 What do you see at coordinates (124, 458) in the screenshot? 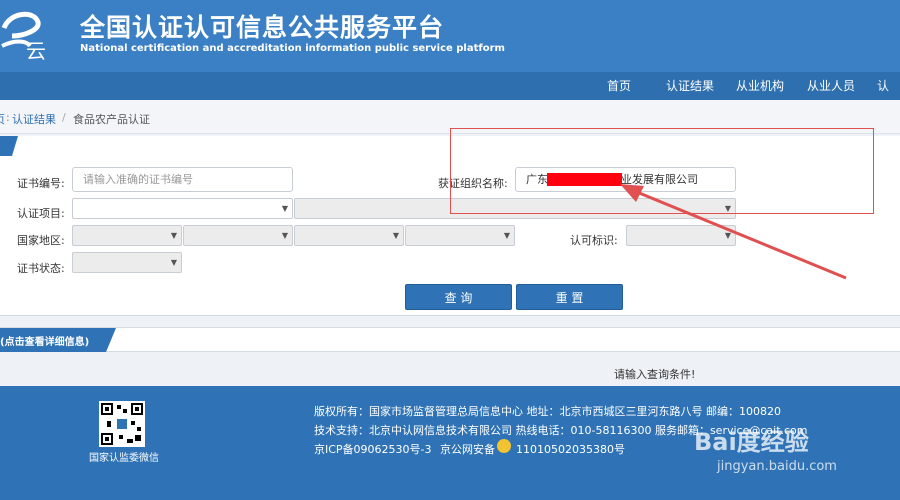
I see `qr-label: 国家认监委微信` at bounding box center [124, 458].